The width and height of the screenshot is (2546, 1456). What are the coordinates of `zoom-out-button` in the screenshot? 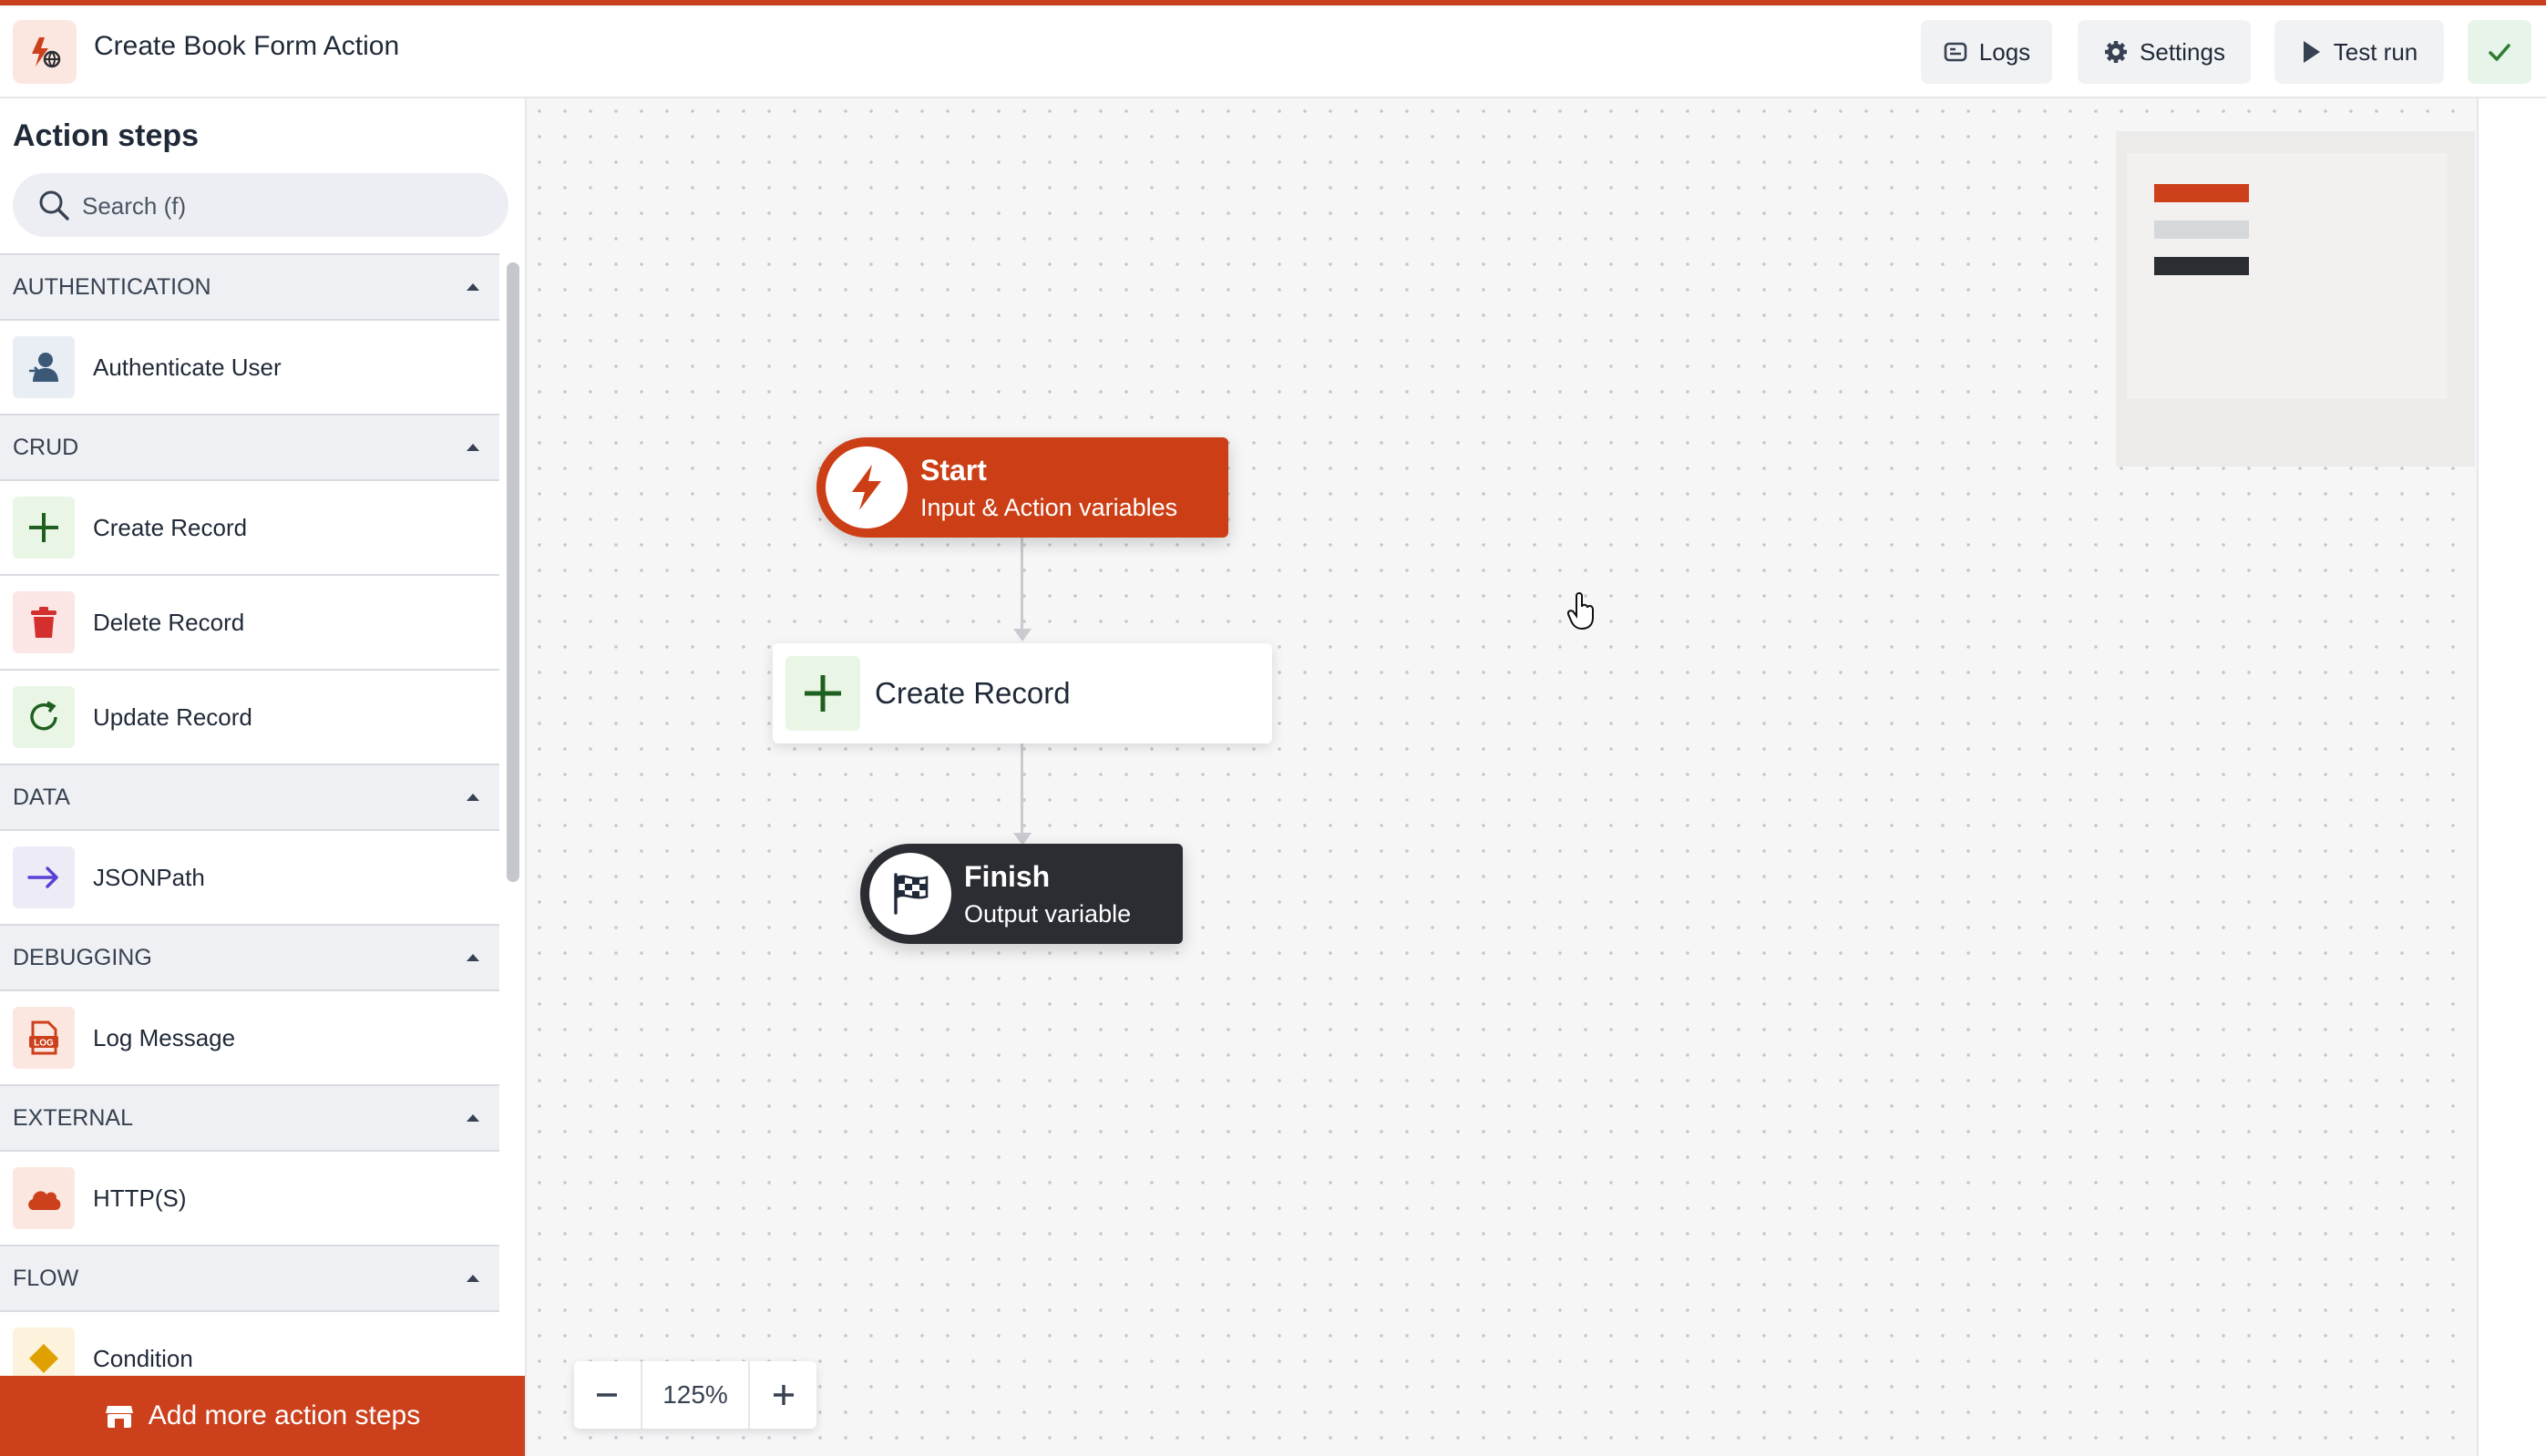 It's located at (608, 1395).